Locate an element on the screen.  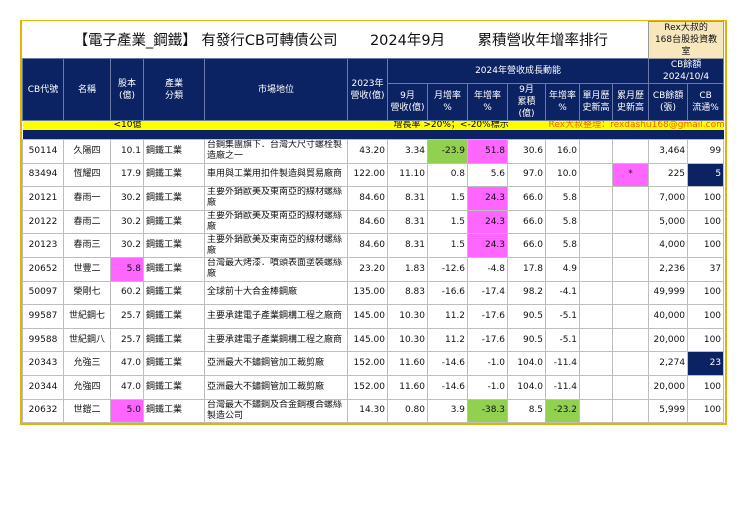
cell-rev2023: 145.00 is located at coordinates (367, 316).